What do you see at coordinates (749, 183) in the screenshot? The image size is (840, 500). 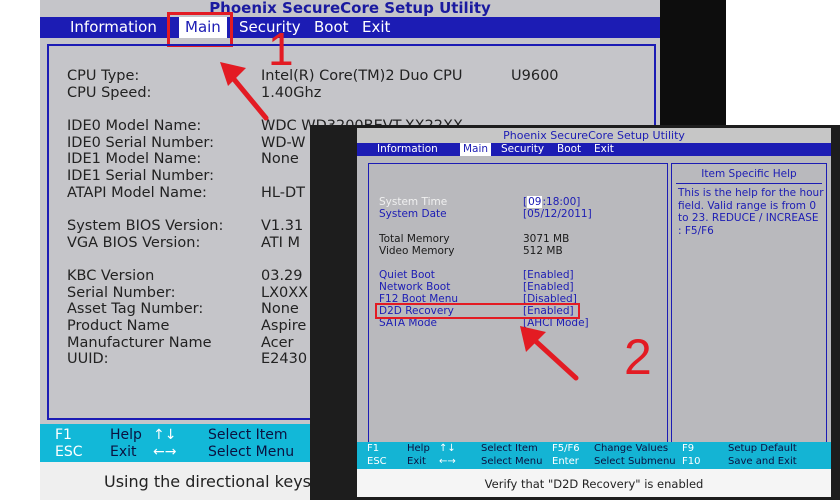 I see `divider` at bounding box center [749, 183].